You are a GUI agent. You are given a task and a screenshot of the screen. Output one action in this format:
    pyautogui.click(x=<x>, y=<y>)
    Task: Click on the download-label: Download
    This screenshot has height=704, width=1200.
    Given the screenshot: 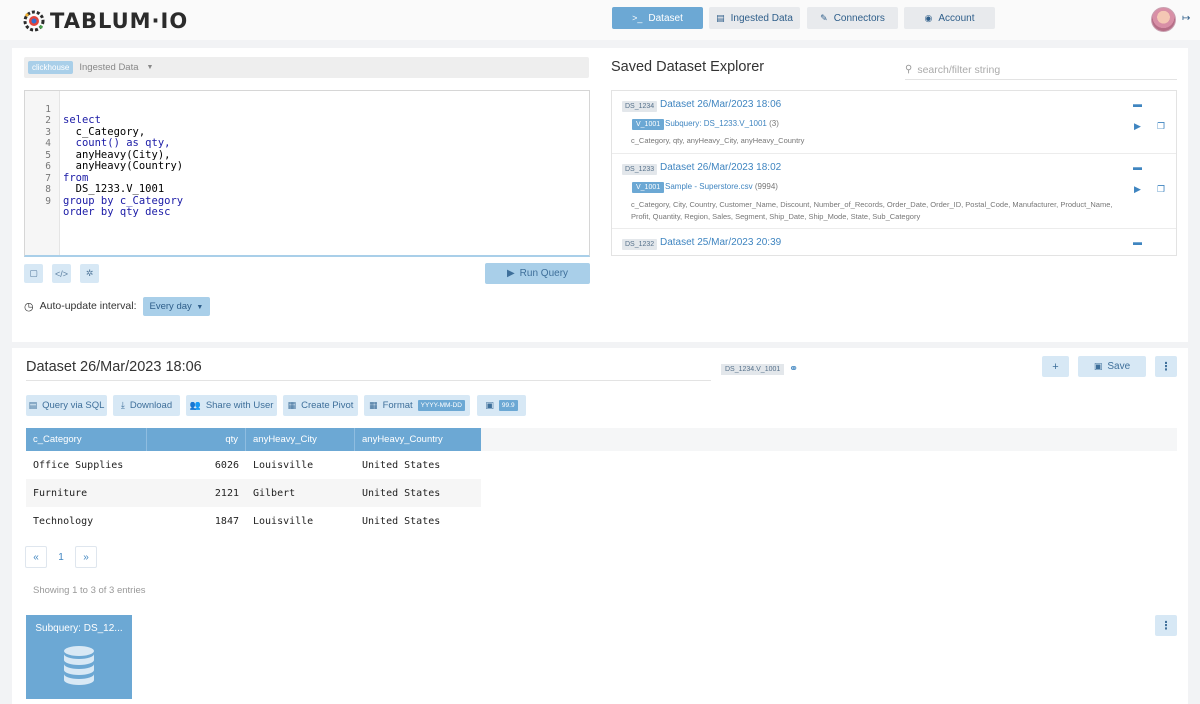 What is the action you would take?
    pyautogui.click(x=151, y=405)
    